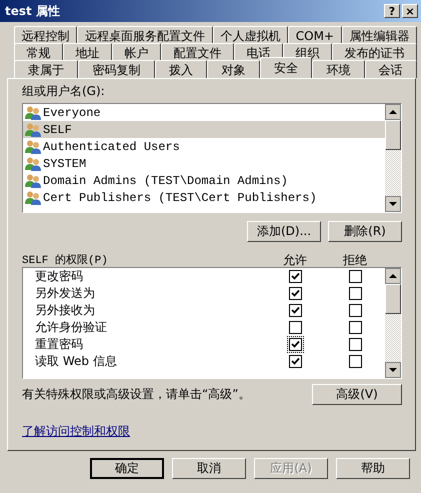  I want to click on tab: 安全, so click(286, 67).